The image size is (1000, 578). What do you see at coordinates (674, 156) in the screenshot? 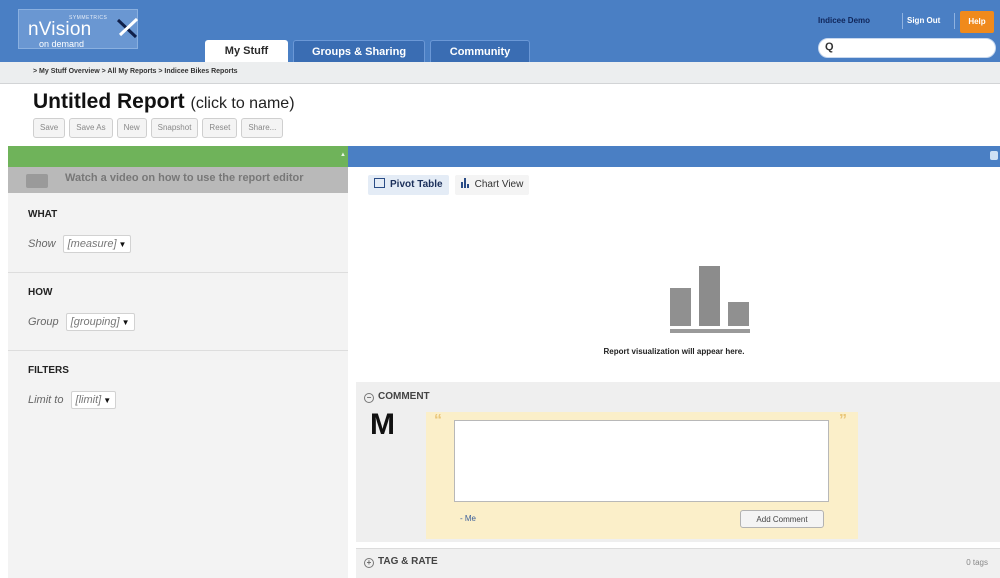
I see `right-panel-header` at bounding box center [674, 156].